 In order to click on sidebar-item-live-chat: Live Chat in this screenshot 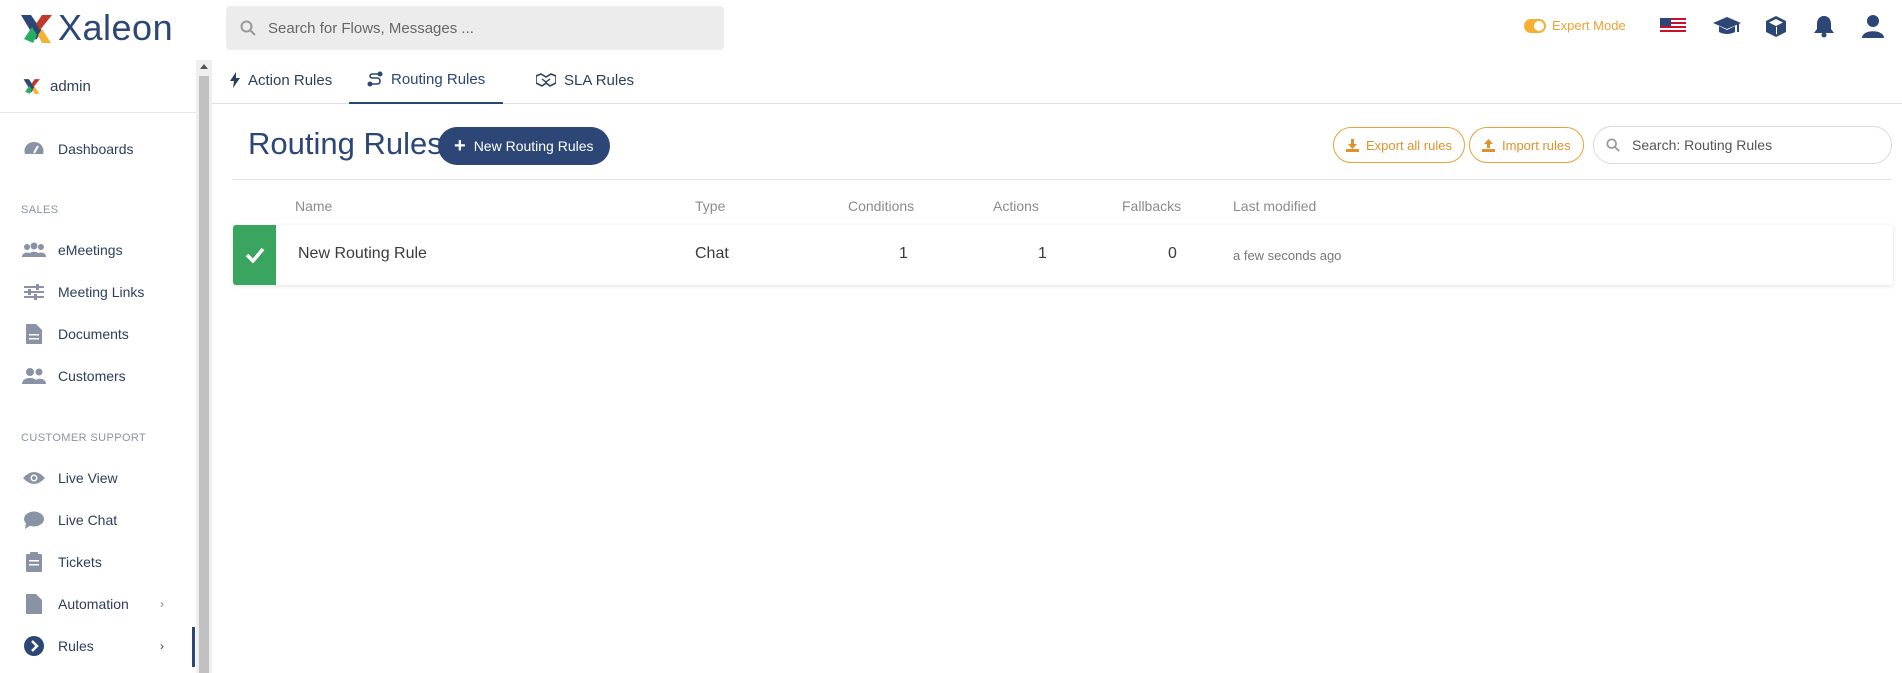, I will do `click(107, 520)`.